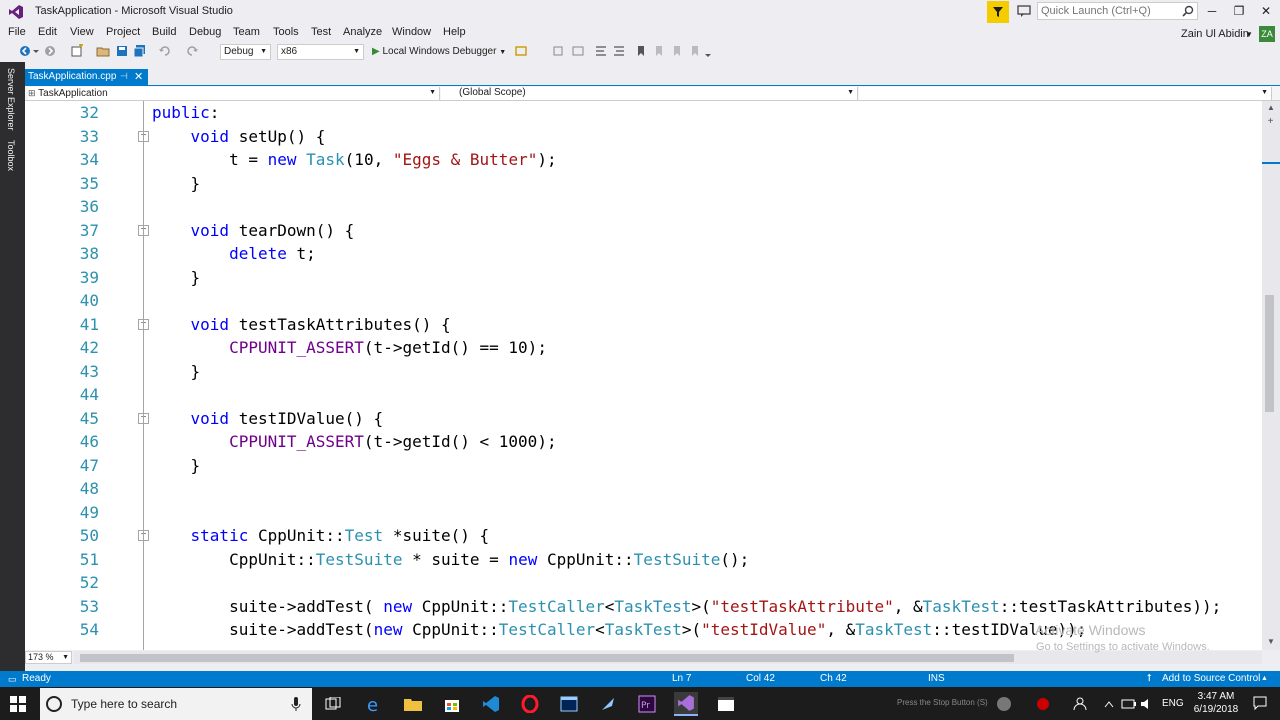 Image resolution: width=1280 pixels, height=720 pixels. I want to click on toolbar-overflow-icon, so click(708, 51).